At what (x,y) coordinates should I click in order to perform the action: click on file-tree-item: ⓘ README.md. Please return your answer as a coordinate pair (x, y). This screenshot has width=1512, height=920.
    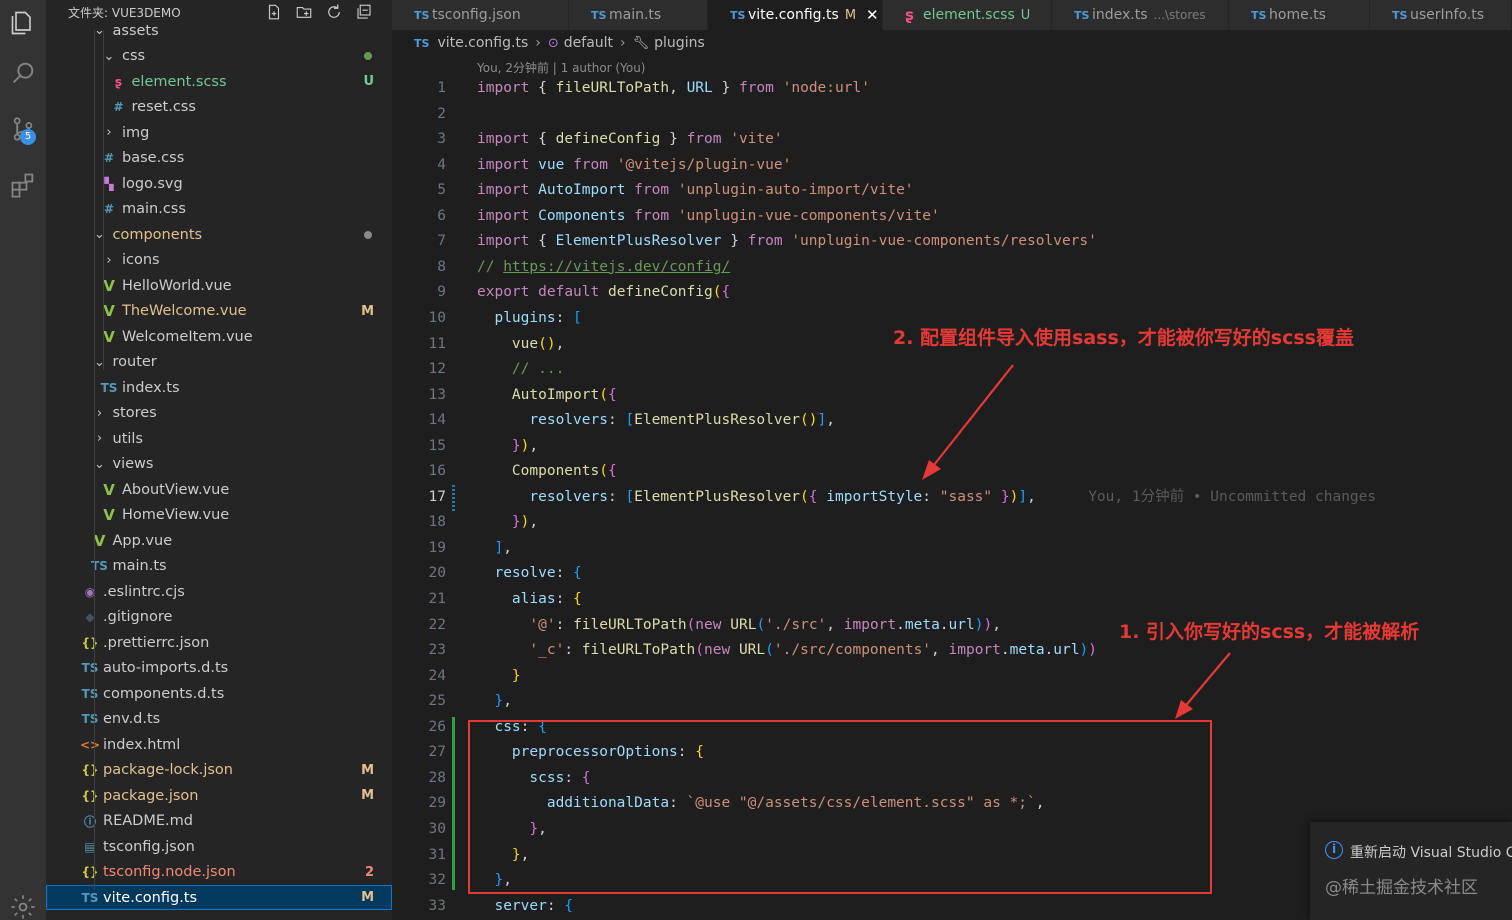
    Looking at the image, I should click on (219, 821).